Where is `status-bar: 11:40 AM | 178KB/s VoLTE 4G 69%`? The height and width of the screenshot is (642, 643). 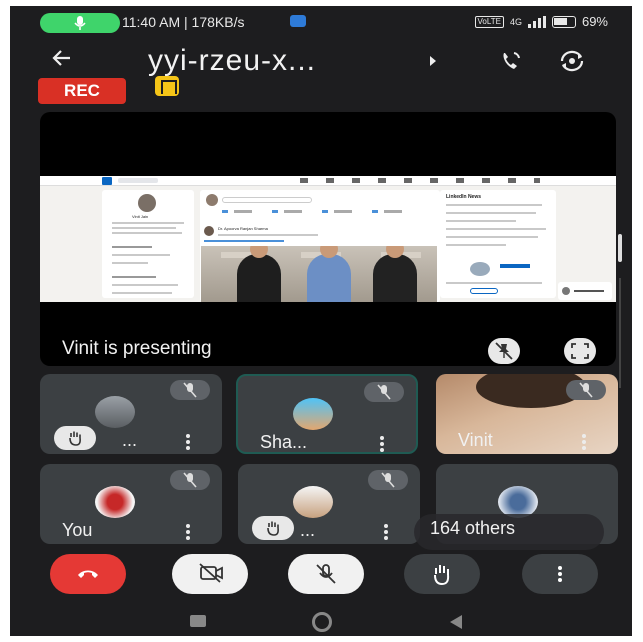 status-bar: 11:40 AM | 178KB/s VoLTE 4G 69% is located at coordinates (321, 21).